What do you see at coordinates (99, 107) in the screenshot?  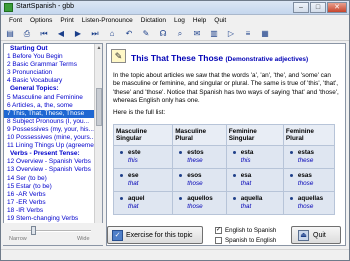 I see `scroll-thumb` at bounding box center [99, 107].